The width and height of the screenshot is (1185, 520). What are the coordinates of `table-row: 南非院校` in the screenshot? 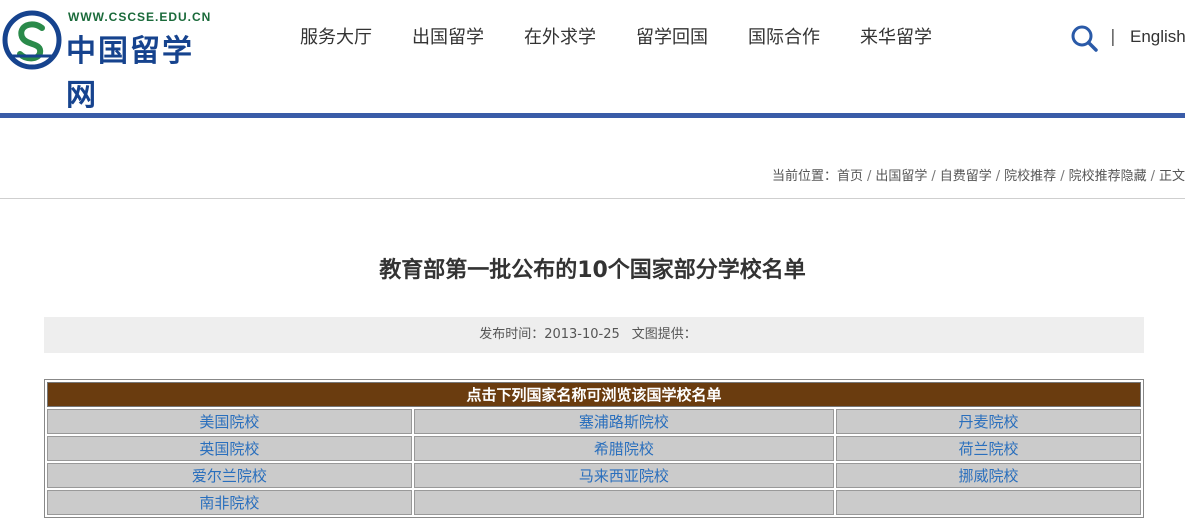 It's located at (594, 502).